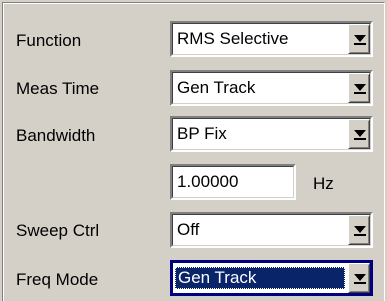  Describe the element at coordinates (233, 38) in the screenshot. I see `function-value: RMS Selective` at that location.